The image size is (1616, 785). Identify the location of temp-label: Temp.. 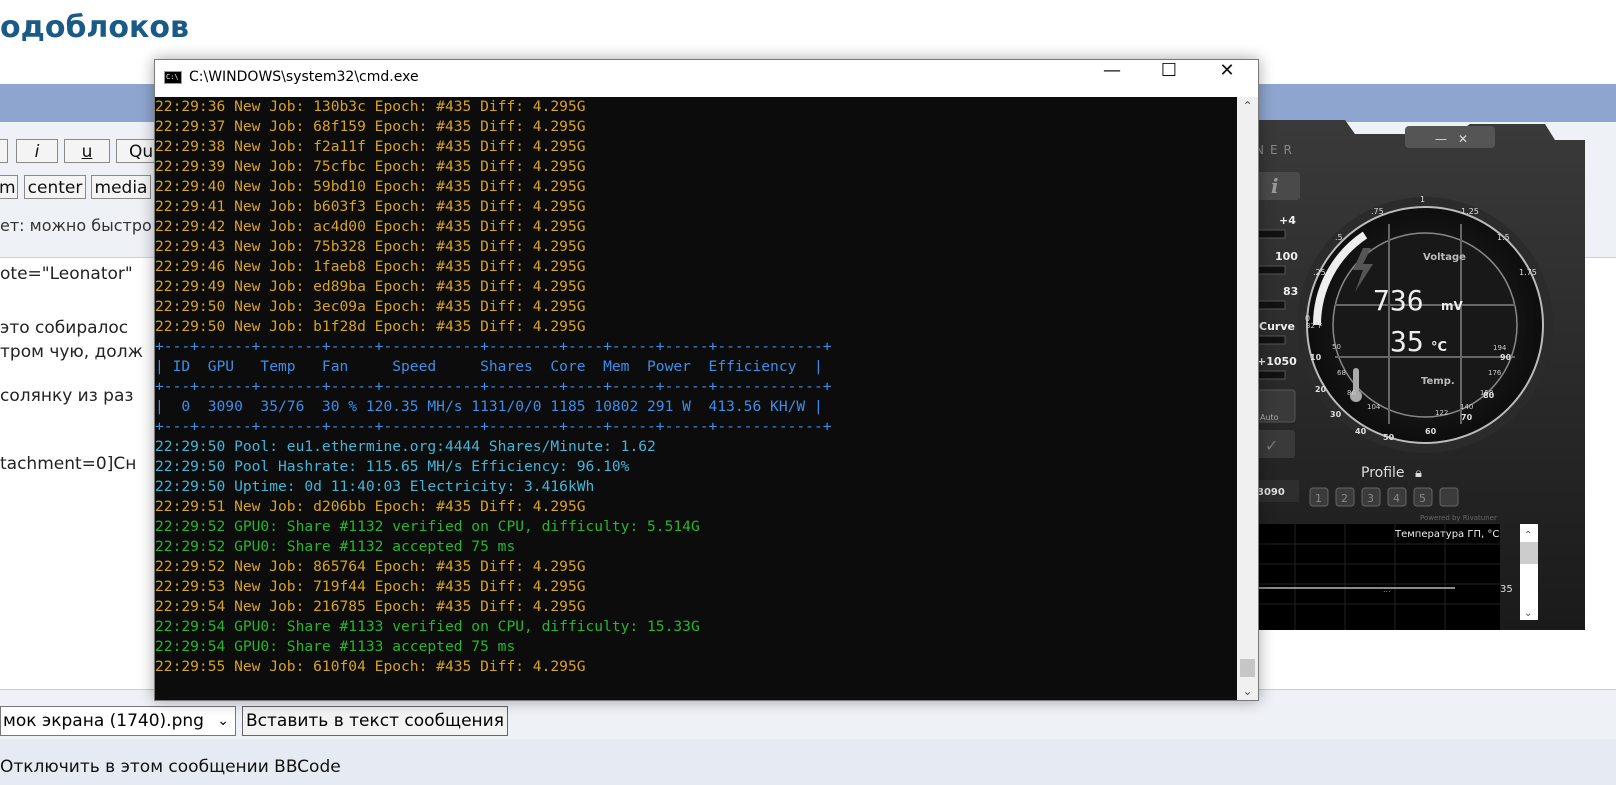
(1438, 381).